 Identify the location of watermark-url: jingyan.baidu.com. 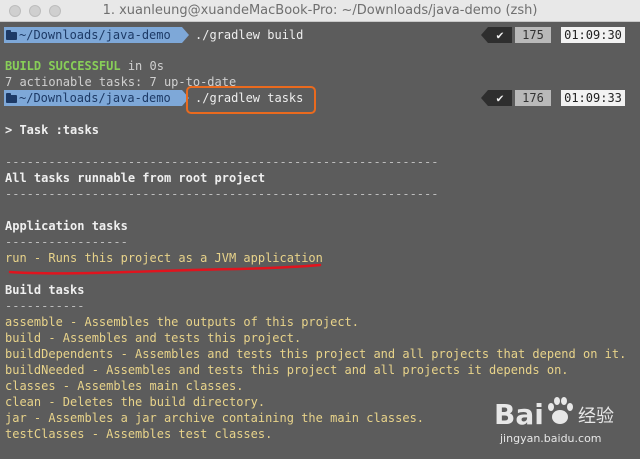
(551, 438).